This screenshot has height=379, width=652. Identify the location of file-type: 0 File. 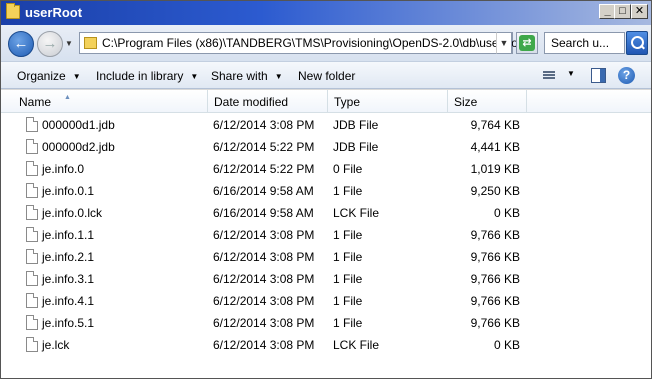
(348, 169).